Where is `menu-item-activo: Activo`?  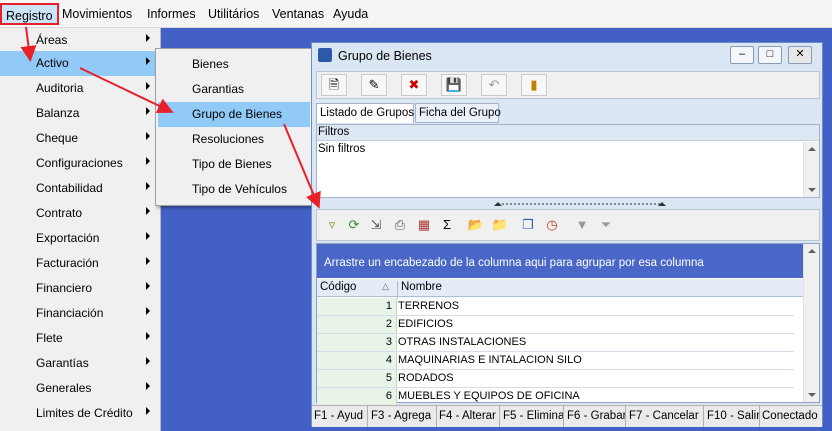
menu-item-activo: Activo is located at coordinates (80, 63).